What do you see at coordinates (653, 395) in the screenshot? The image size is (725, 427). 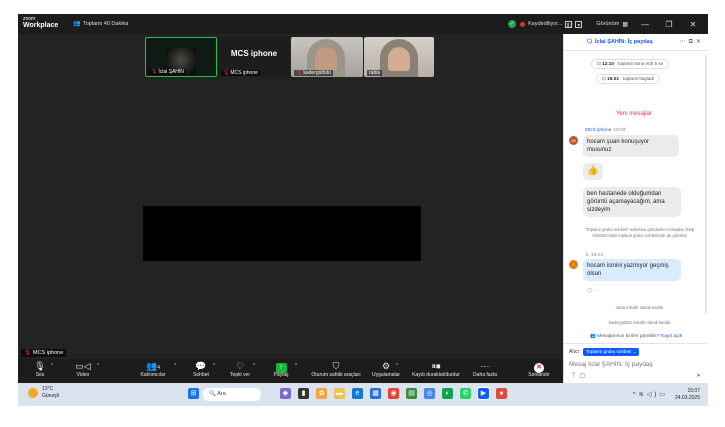 I see `volume-icon: ◁)` at bounding box center [653, 395].